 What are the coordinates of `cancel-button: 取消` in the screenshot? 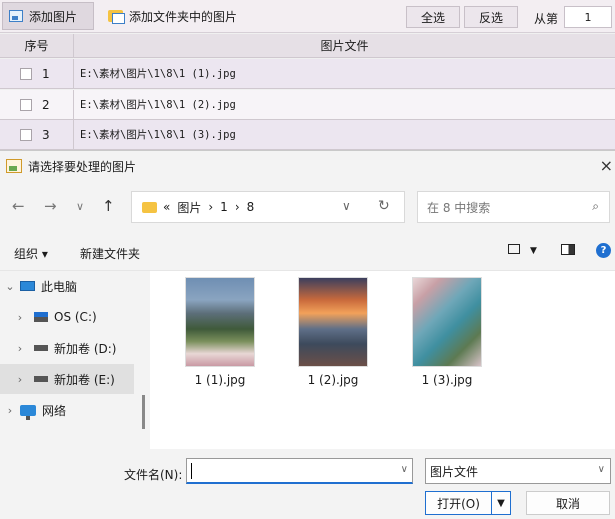 It's located at (568, 503).